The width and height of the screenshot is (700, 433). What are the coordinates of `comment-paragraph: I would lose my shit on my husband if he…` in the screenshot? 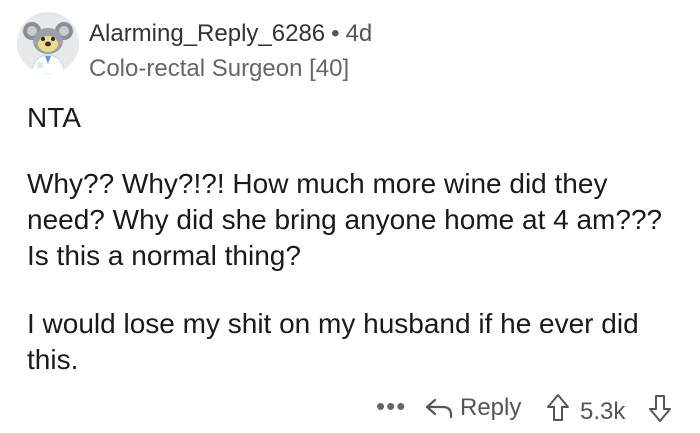 It's located at (333, 341).